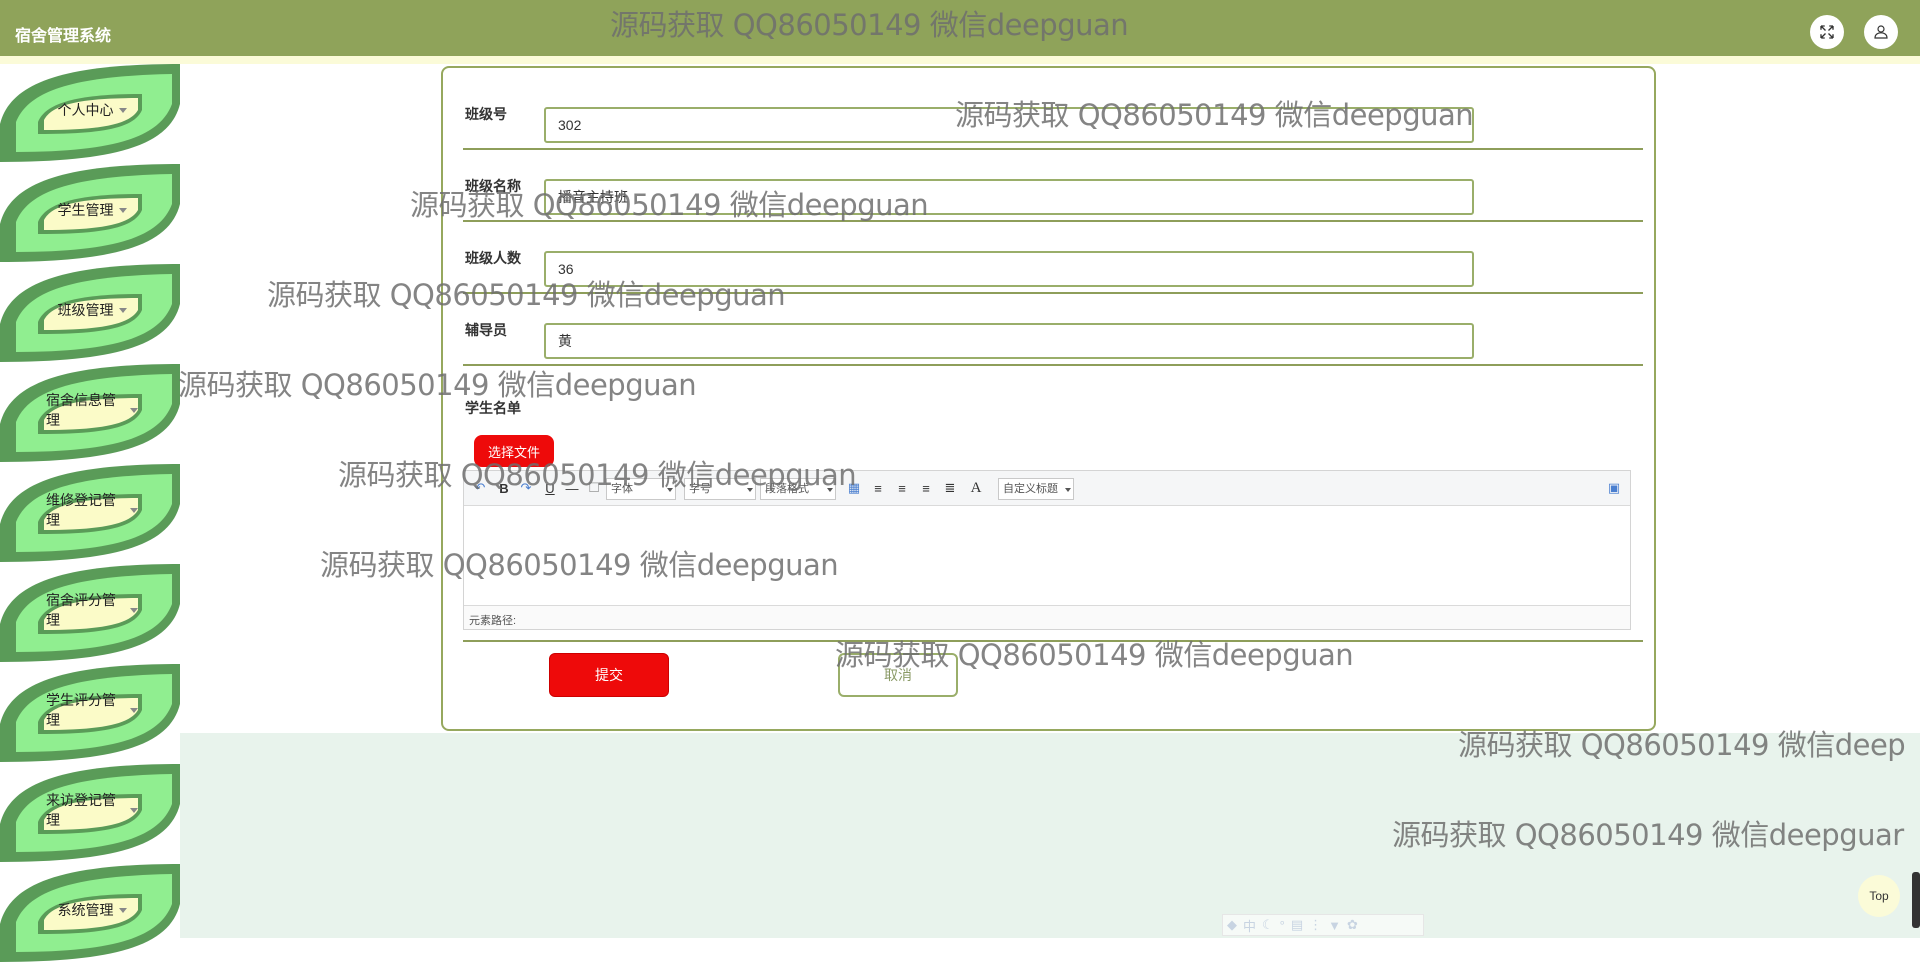  I want to click on expand-icon, so click(1827, 32).